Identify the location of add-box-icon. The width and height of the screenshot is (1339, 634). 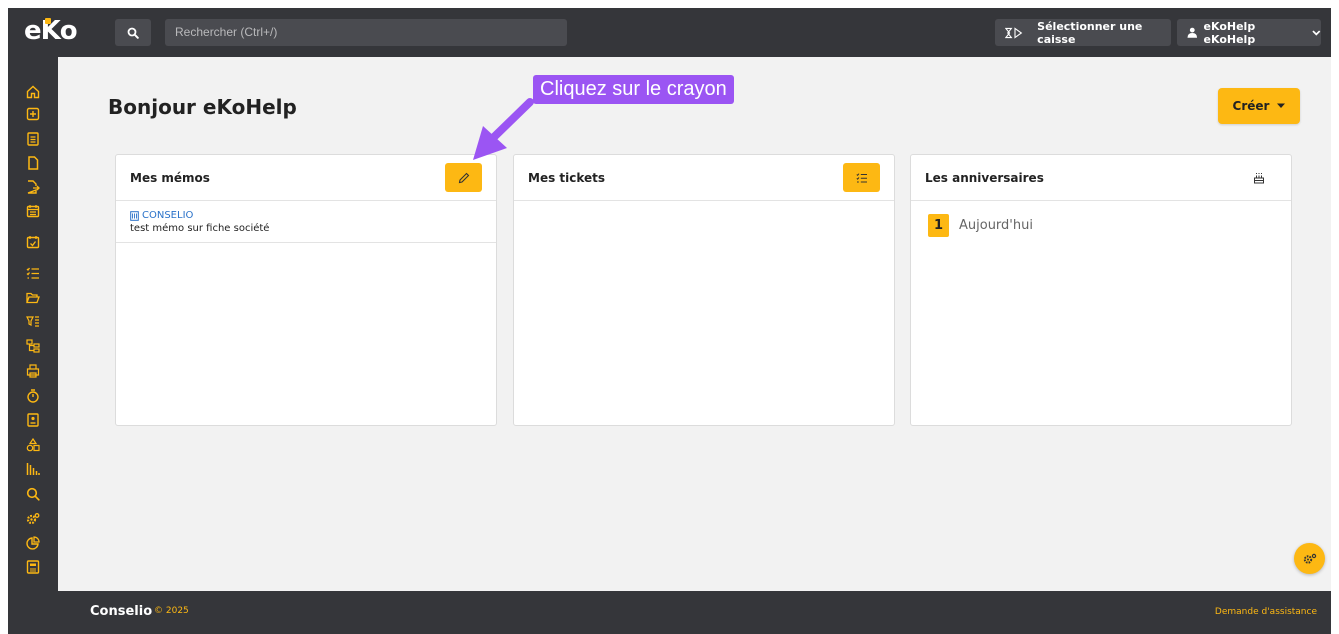
(33, 114).